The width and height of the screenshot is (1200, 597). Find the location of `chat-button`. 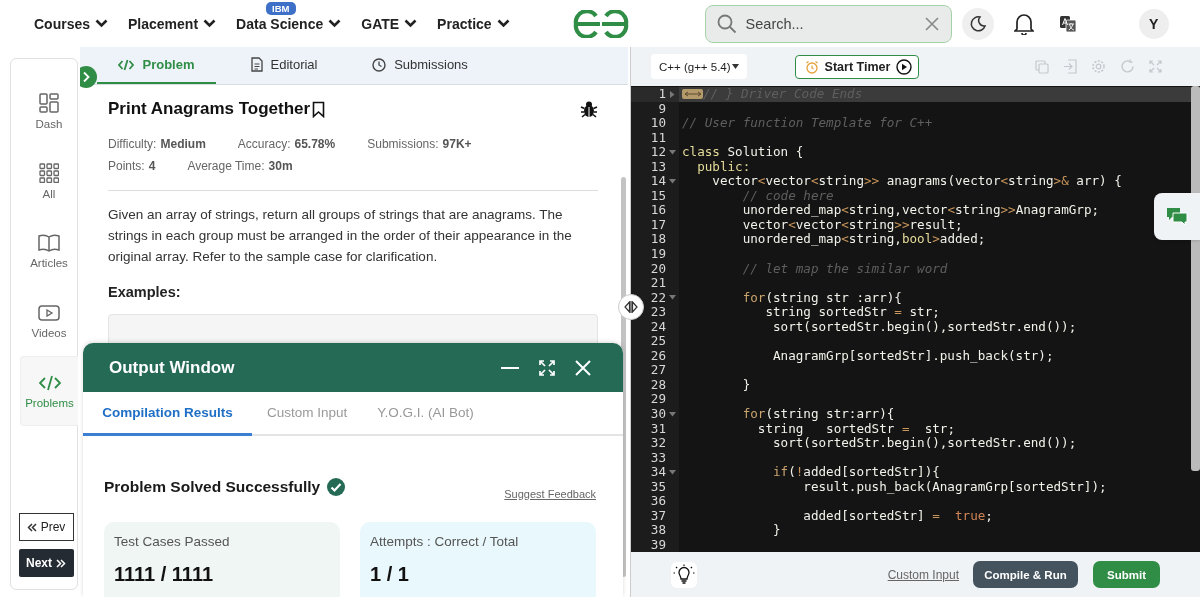

chat-button is located at coordinates (1177, 216).